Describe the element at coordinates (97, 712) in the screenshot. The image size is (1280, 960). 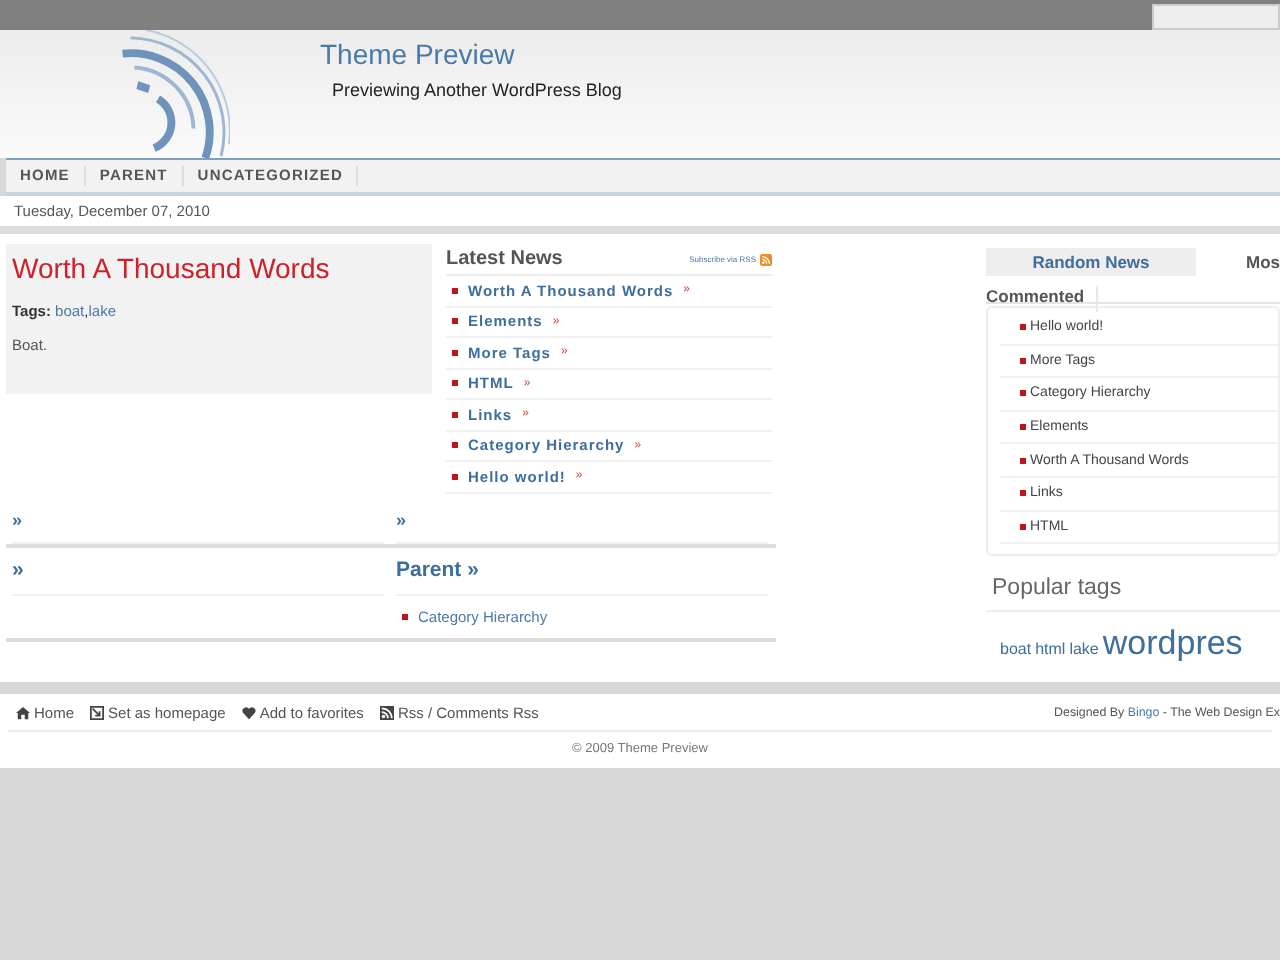
I see `window-arrow-icon` at that location.